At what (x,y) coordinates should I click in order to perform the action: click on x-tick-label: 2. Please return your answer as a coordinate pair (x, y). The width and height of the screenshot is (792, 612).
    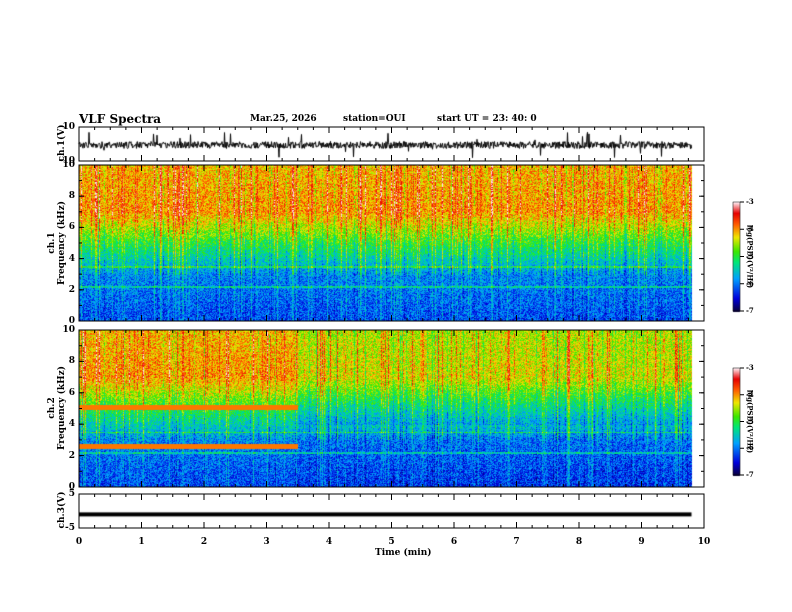
    Looking at the image, I should click on (204, 542).